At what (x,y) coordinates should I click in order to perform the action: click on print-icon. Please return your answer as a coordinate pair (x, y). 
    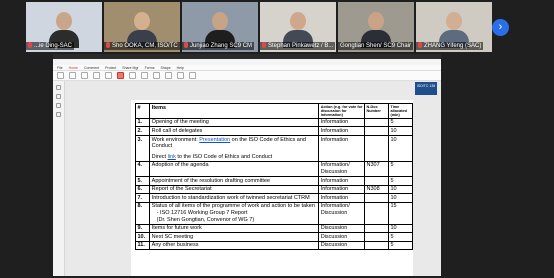
    Looking at the image, I should click on (192, 75).